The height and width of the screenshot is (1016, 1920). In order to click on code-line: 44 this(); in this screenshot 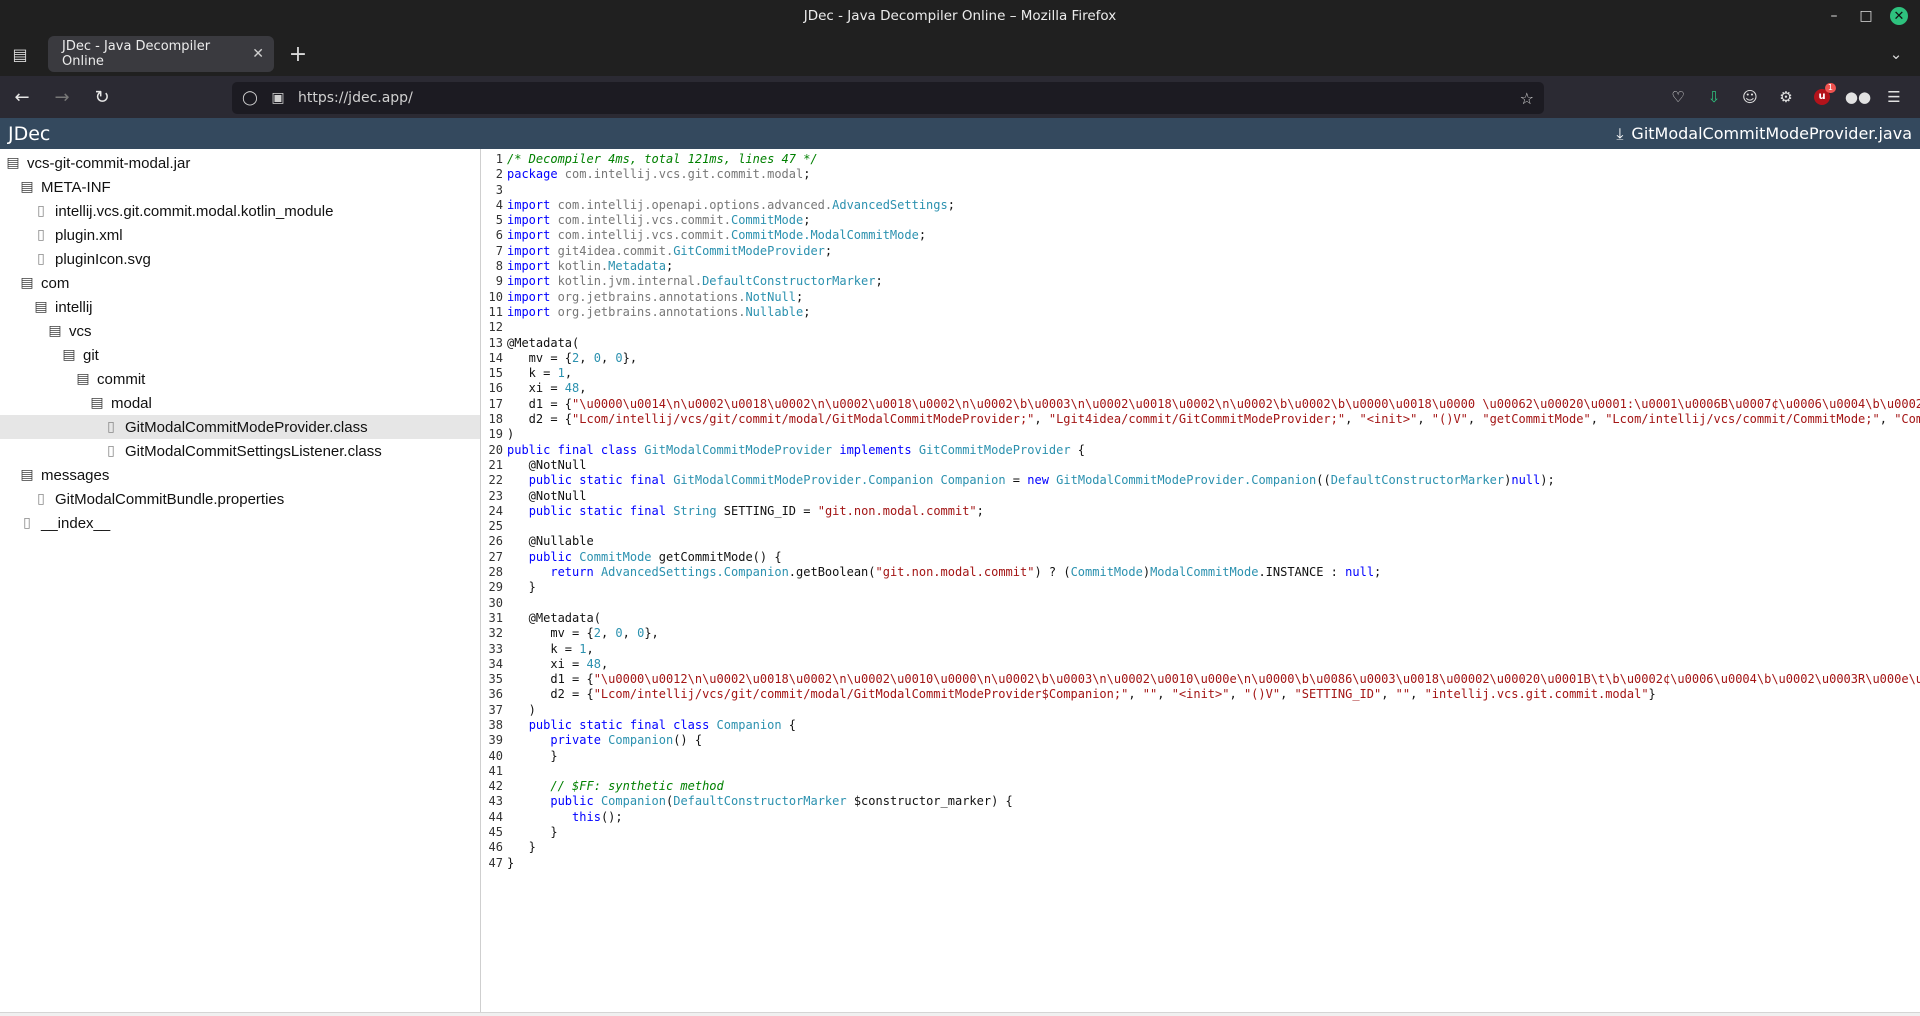, I will do `click(1200, 817)`.